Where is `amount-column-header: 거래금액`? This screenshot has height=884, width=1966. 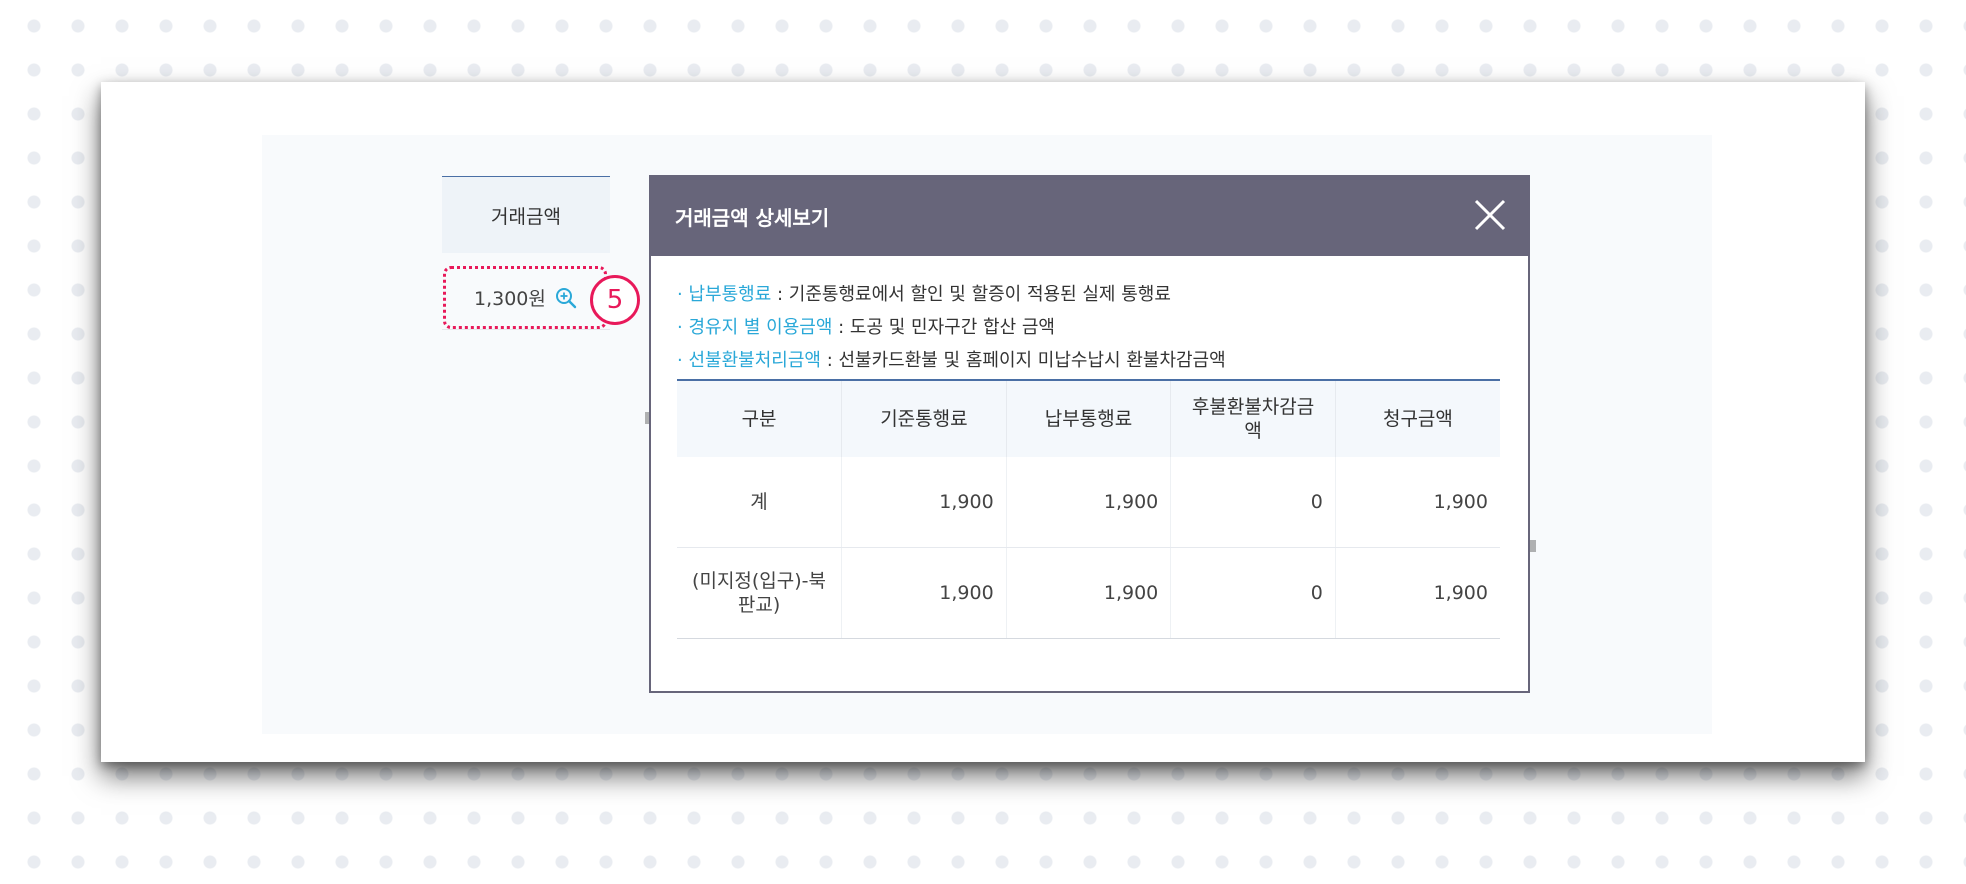 amount-column-header: 거래금액 is located at coordinates (526, 215).